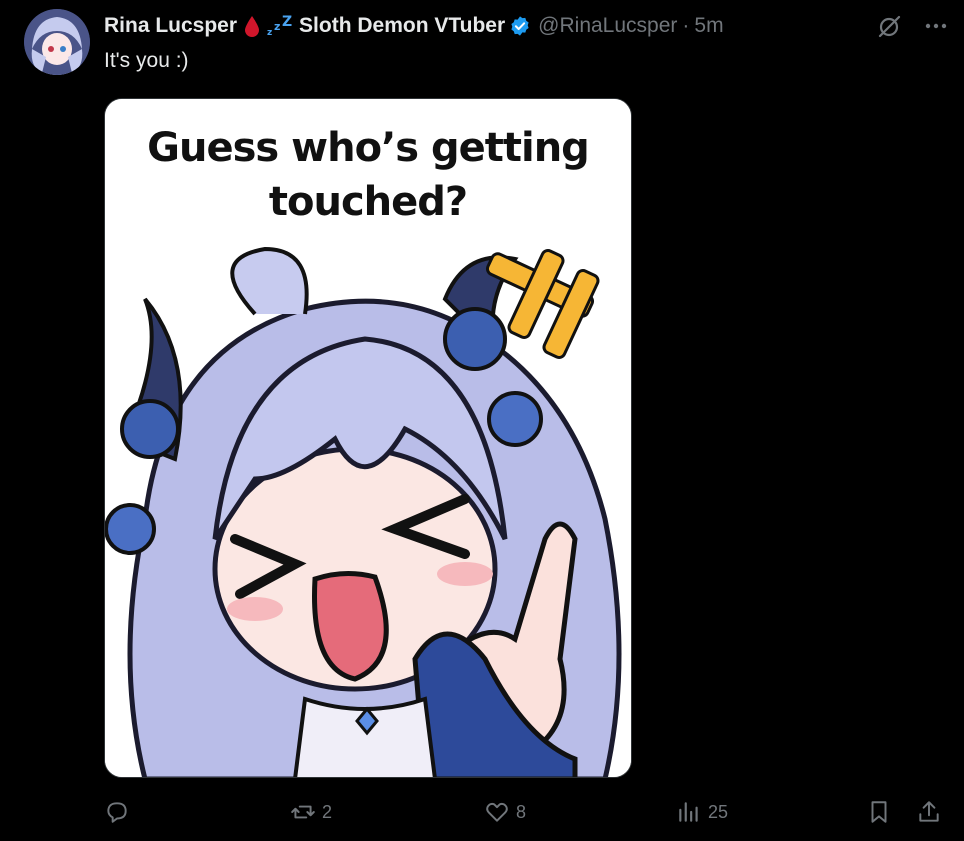 The width and height of the screenshot is (964, 841). I want to click on svg-text: Z, so click(287, 22).